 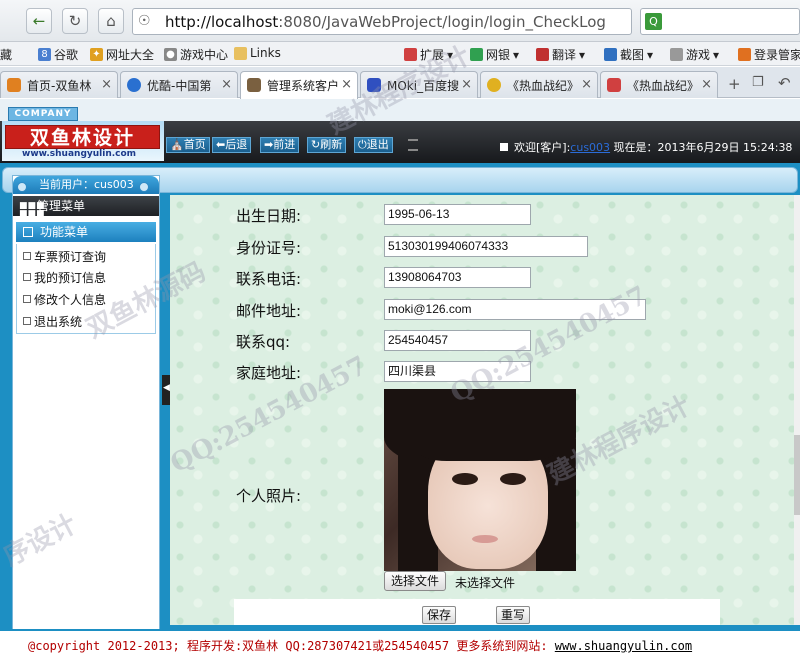 I want to click on gamepad-icon: ●, so click(x=170, y=54).